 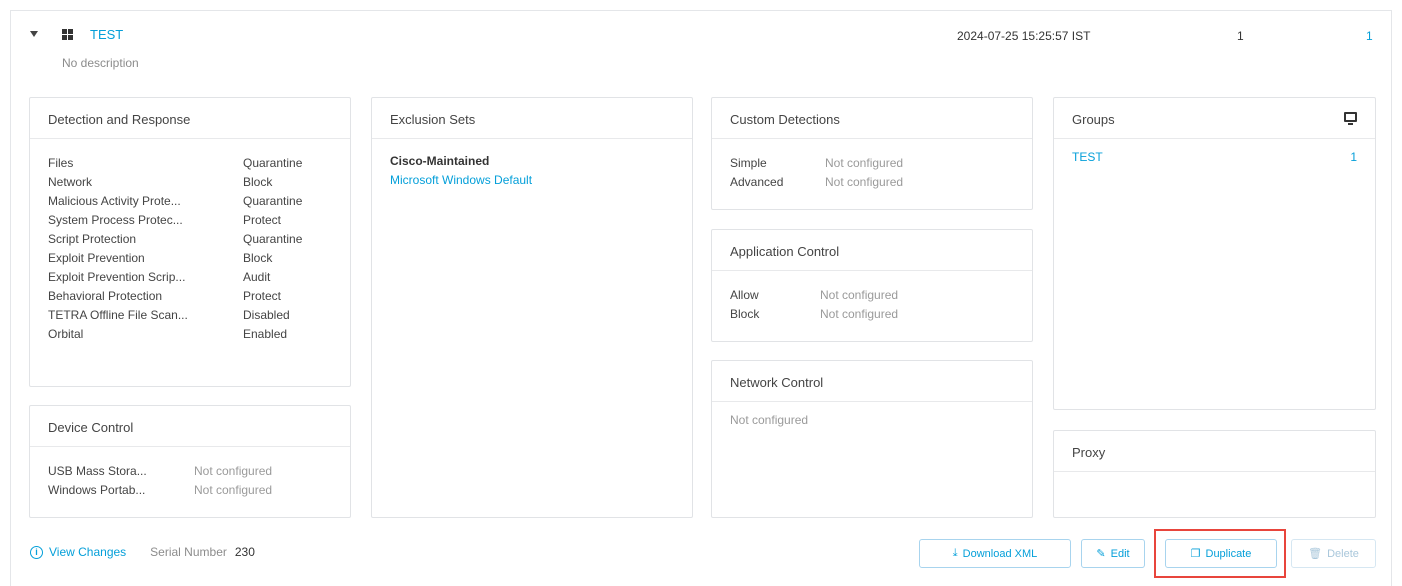 What do you see at coordinates (1353, 157) in the screenshot?
I see `group-count-link: 1` at bounding box center [1353, 157].